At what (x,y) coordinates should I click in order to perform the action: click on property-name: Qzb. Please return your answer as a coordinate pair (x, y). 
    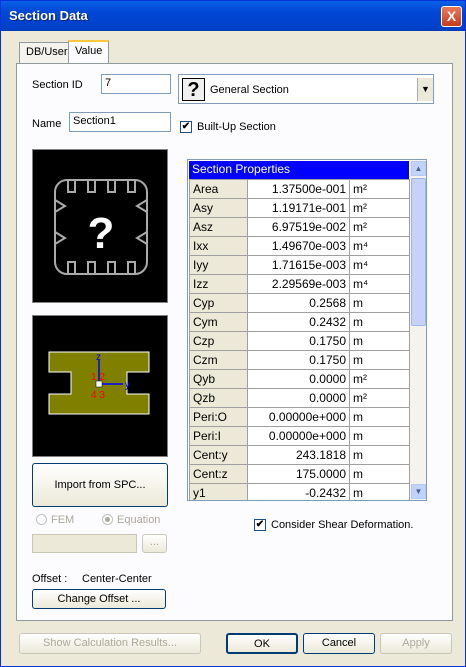
    Looking at the image, I should click on (218, 398).